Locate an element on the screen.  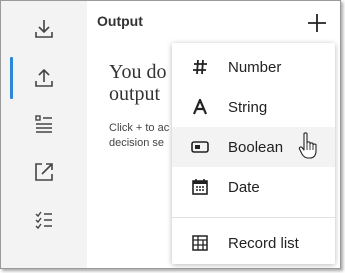
hash-icon is located at coordinates (200, 67).